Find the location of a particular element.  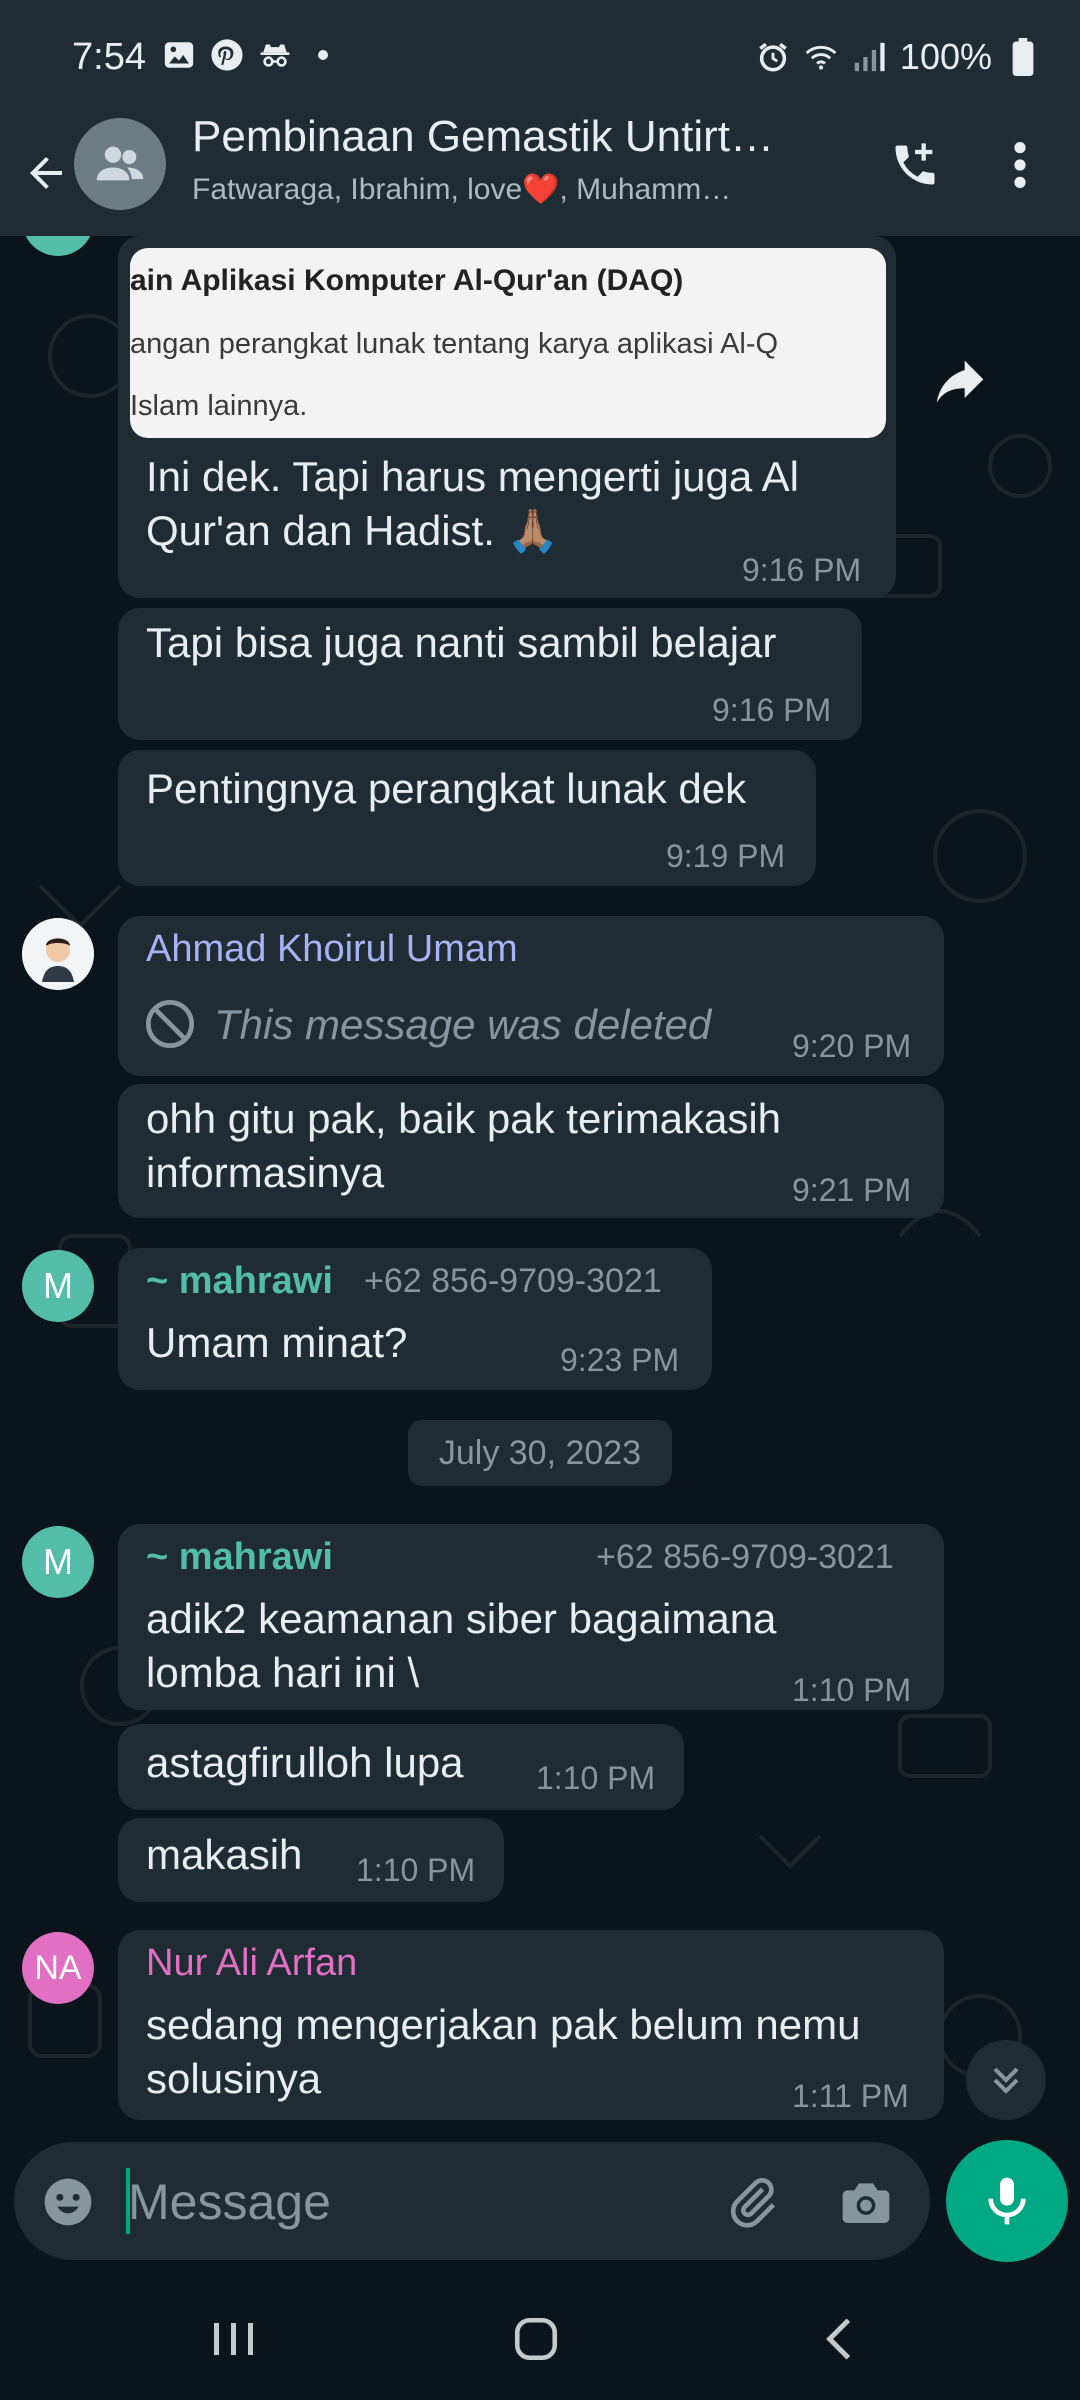

emoji-icon is located at coordinates (68, 2202).